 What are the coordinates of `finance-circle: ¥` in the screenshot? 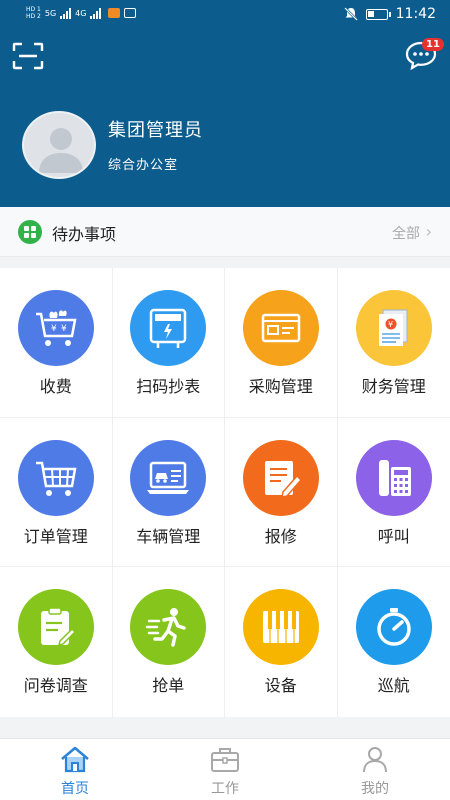 It's located at (393, 328).